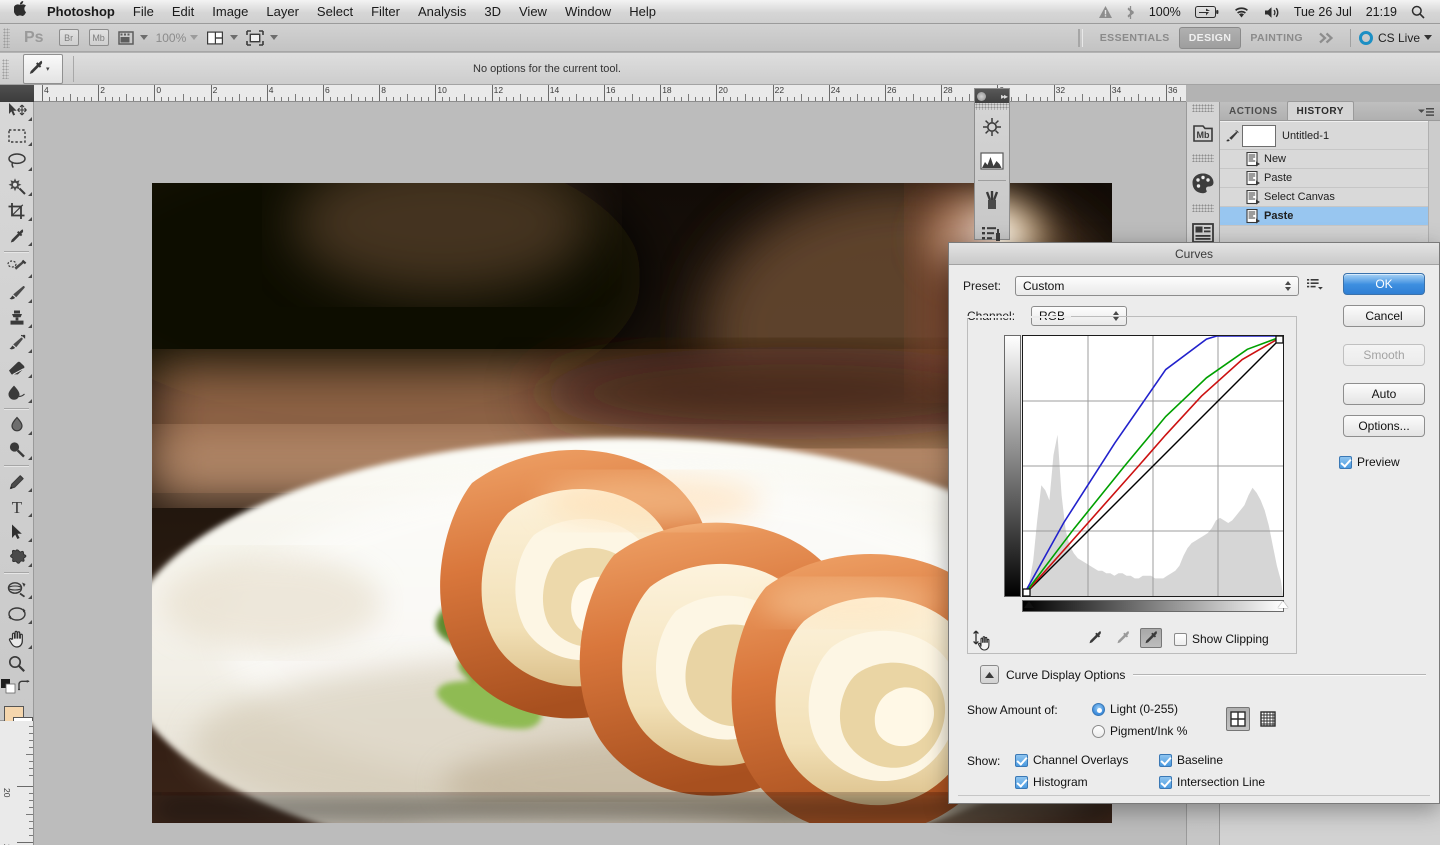 This screenshot has height=845, width=1440. Describe the element at coordinates (1165, 782) in the screenshot. I see `intersection-line-checkbox` at that location.